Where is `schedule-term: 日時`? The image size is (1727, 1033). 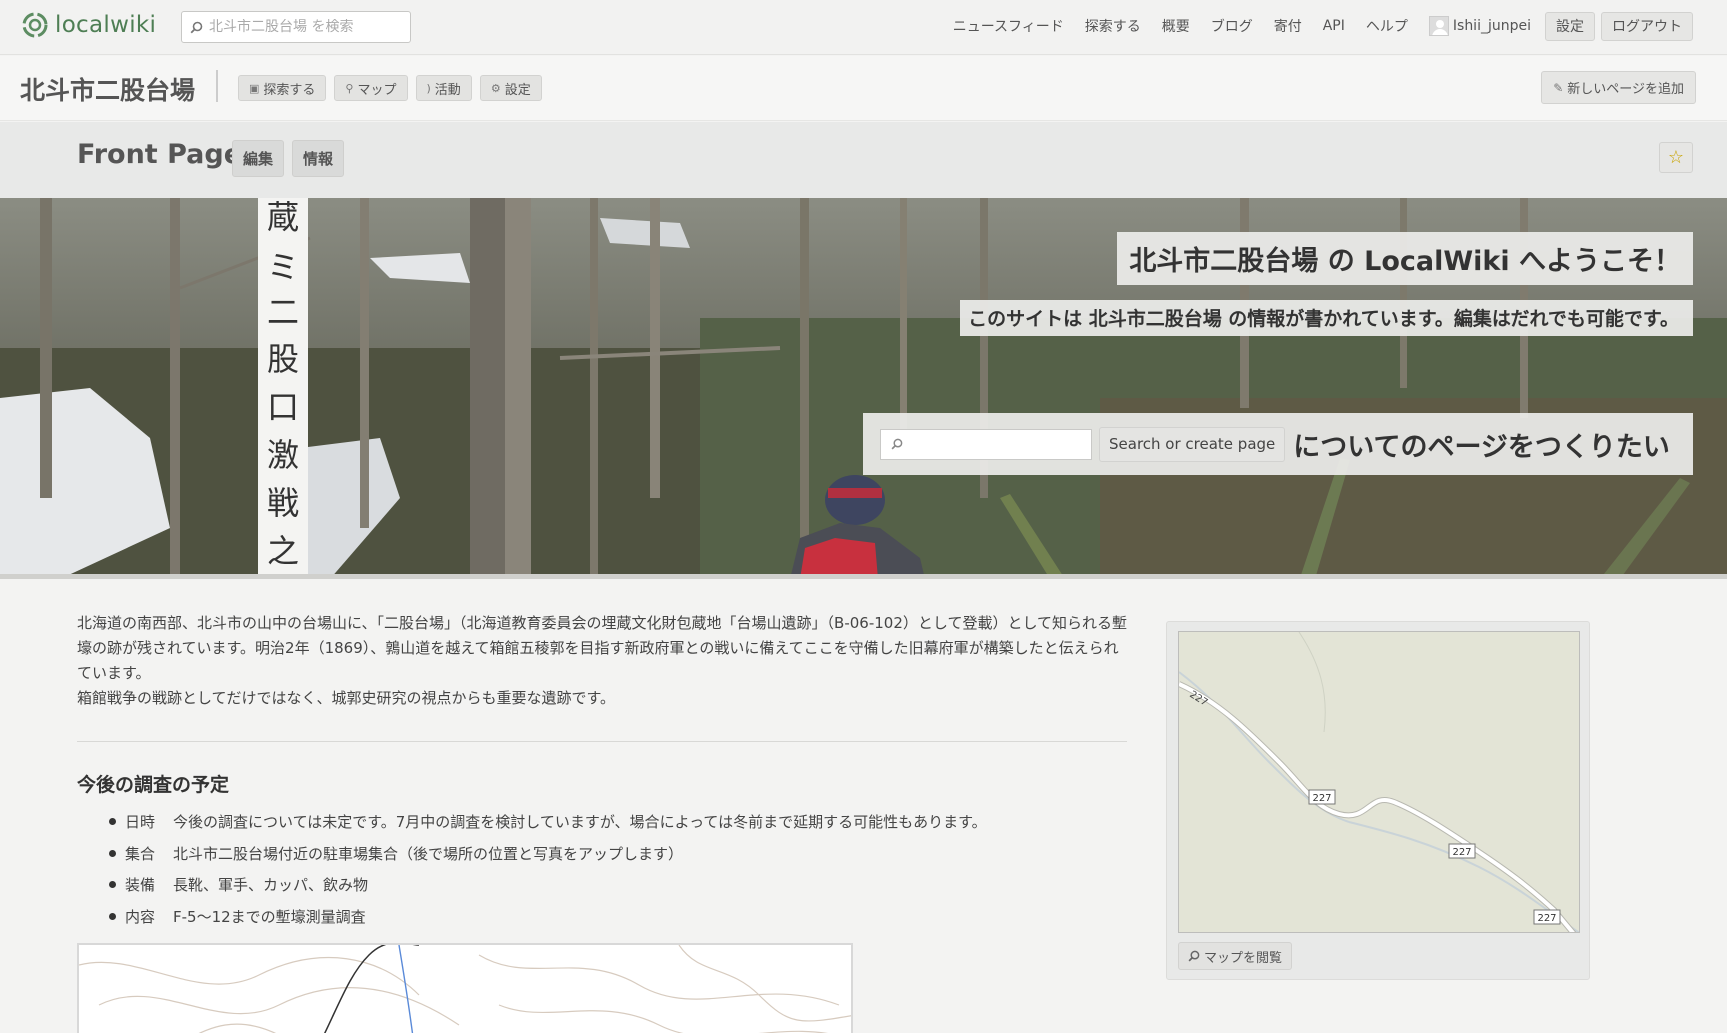 schedule-term: 日時 is located at coordinates (140, 822).